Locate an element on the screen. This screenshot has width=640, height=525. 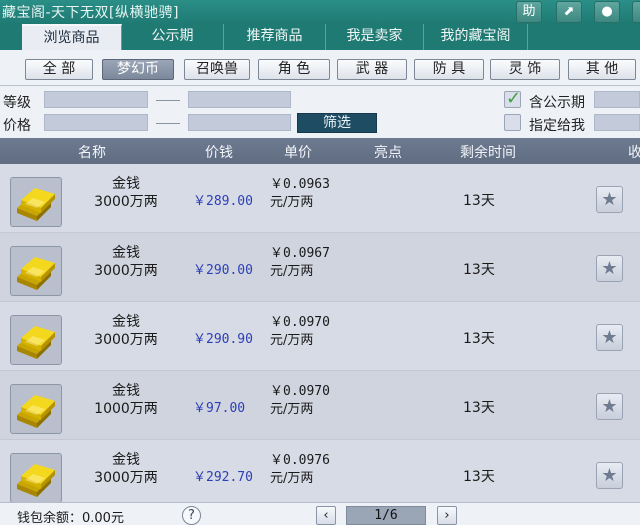
item-price: ￥289.00 is located at coordinates (223, 201).